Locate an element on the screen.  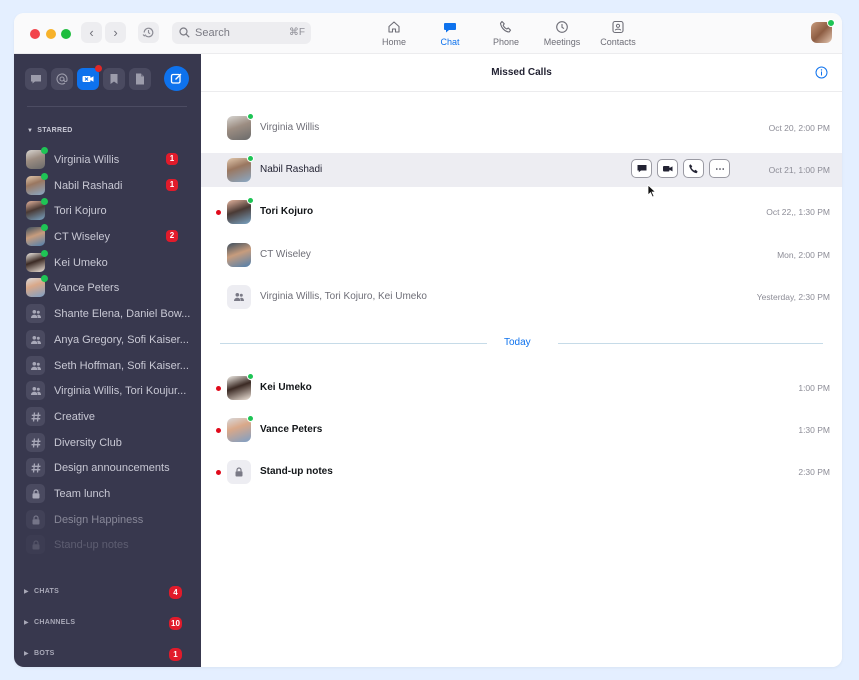
more-action-button is located at coordinates (719, 169).